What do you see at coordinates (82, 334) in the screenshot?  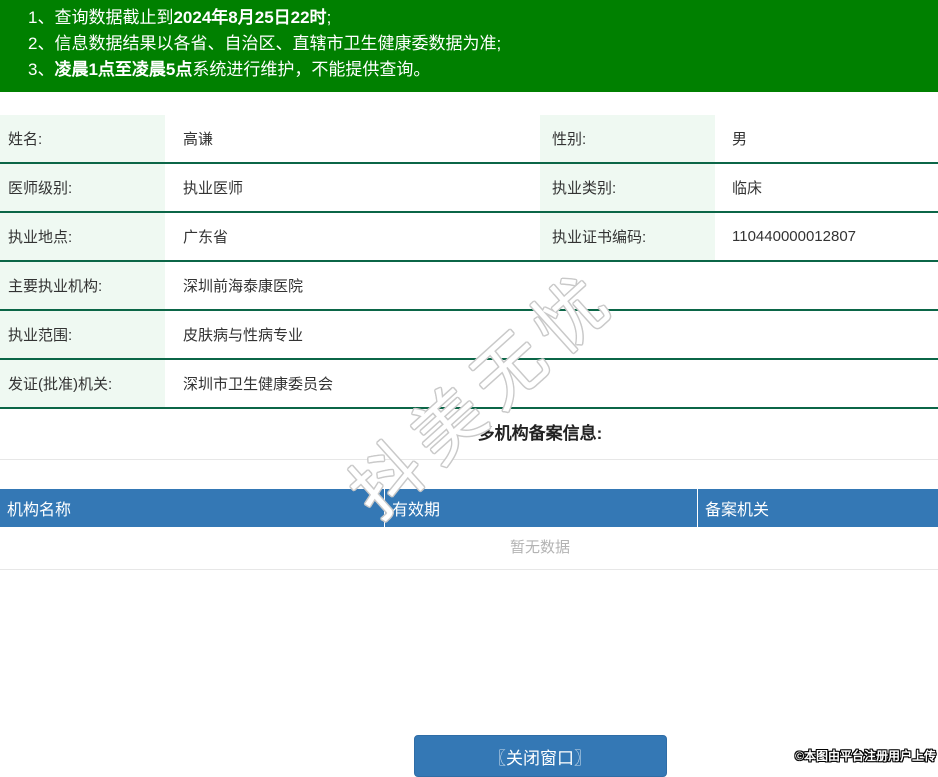 I see `practice-scope-label: 执业范围:` at bounding box center [82, 334].